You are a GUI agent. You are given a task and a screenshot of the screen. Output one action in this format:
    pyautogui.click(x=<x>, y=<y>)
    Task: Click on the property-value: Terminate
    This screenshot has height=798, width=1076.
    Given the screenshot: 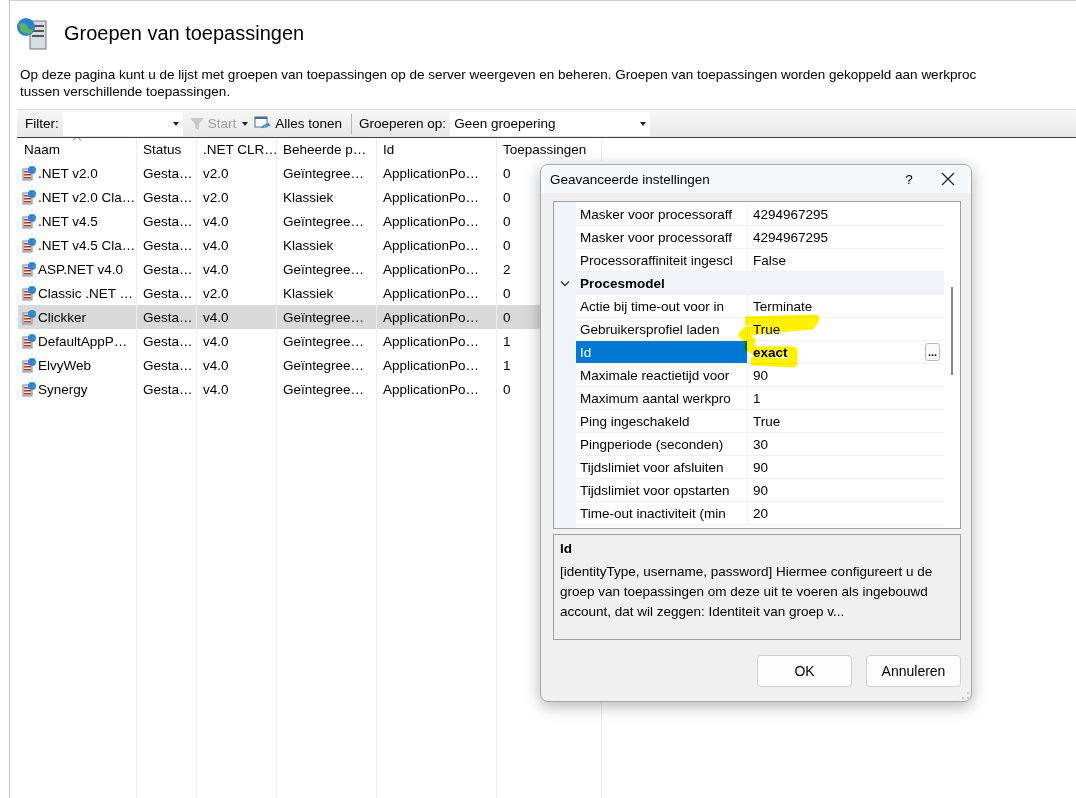 What is the action you would take?
    pyautogui.click(x=783, y=306)
    